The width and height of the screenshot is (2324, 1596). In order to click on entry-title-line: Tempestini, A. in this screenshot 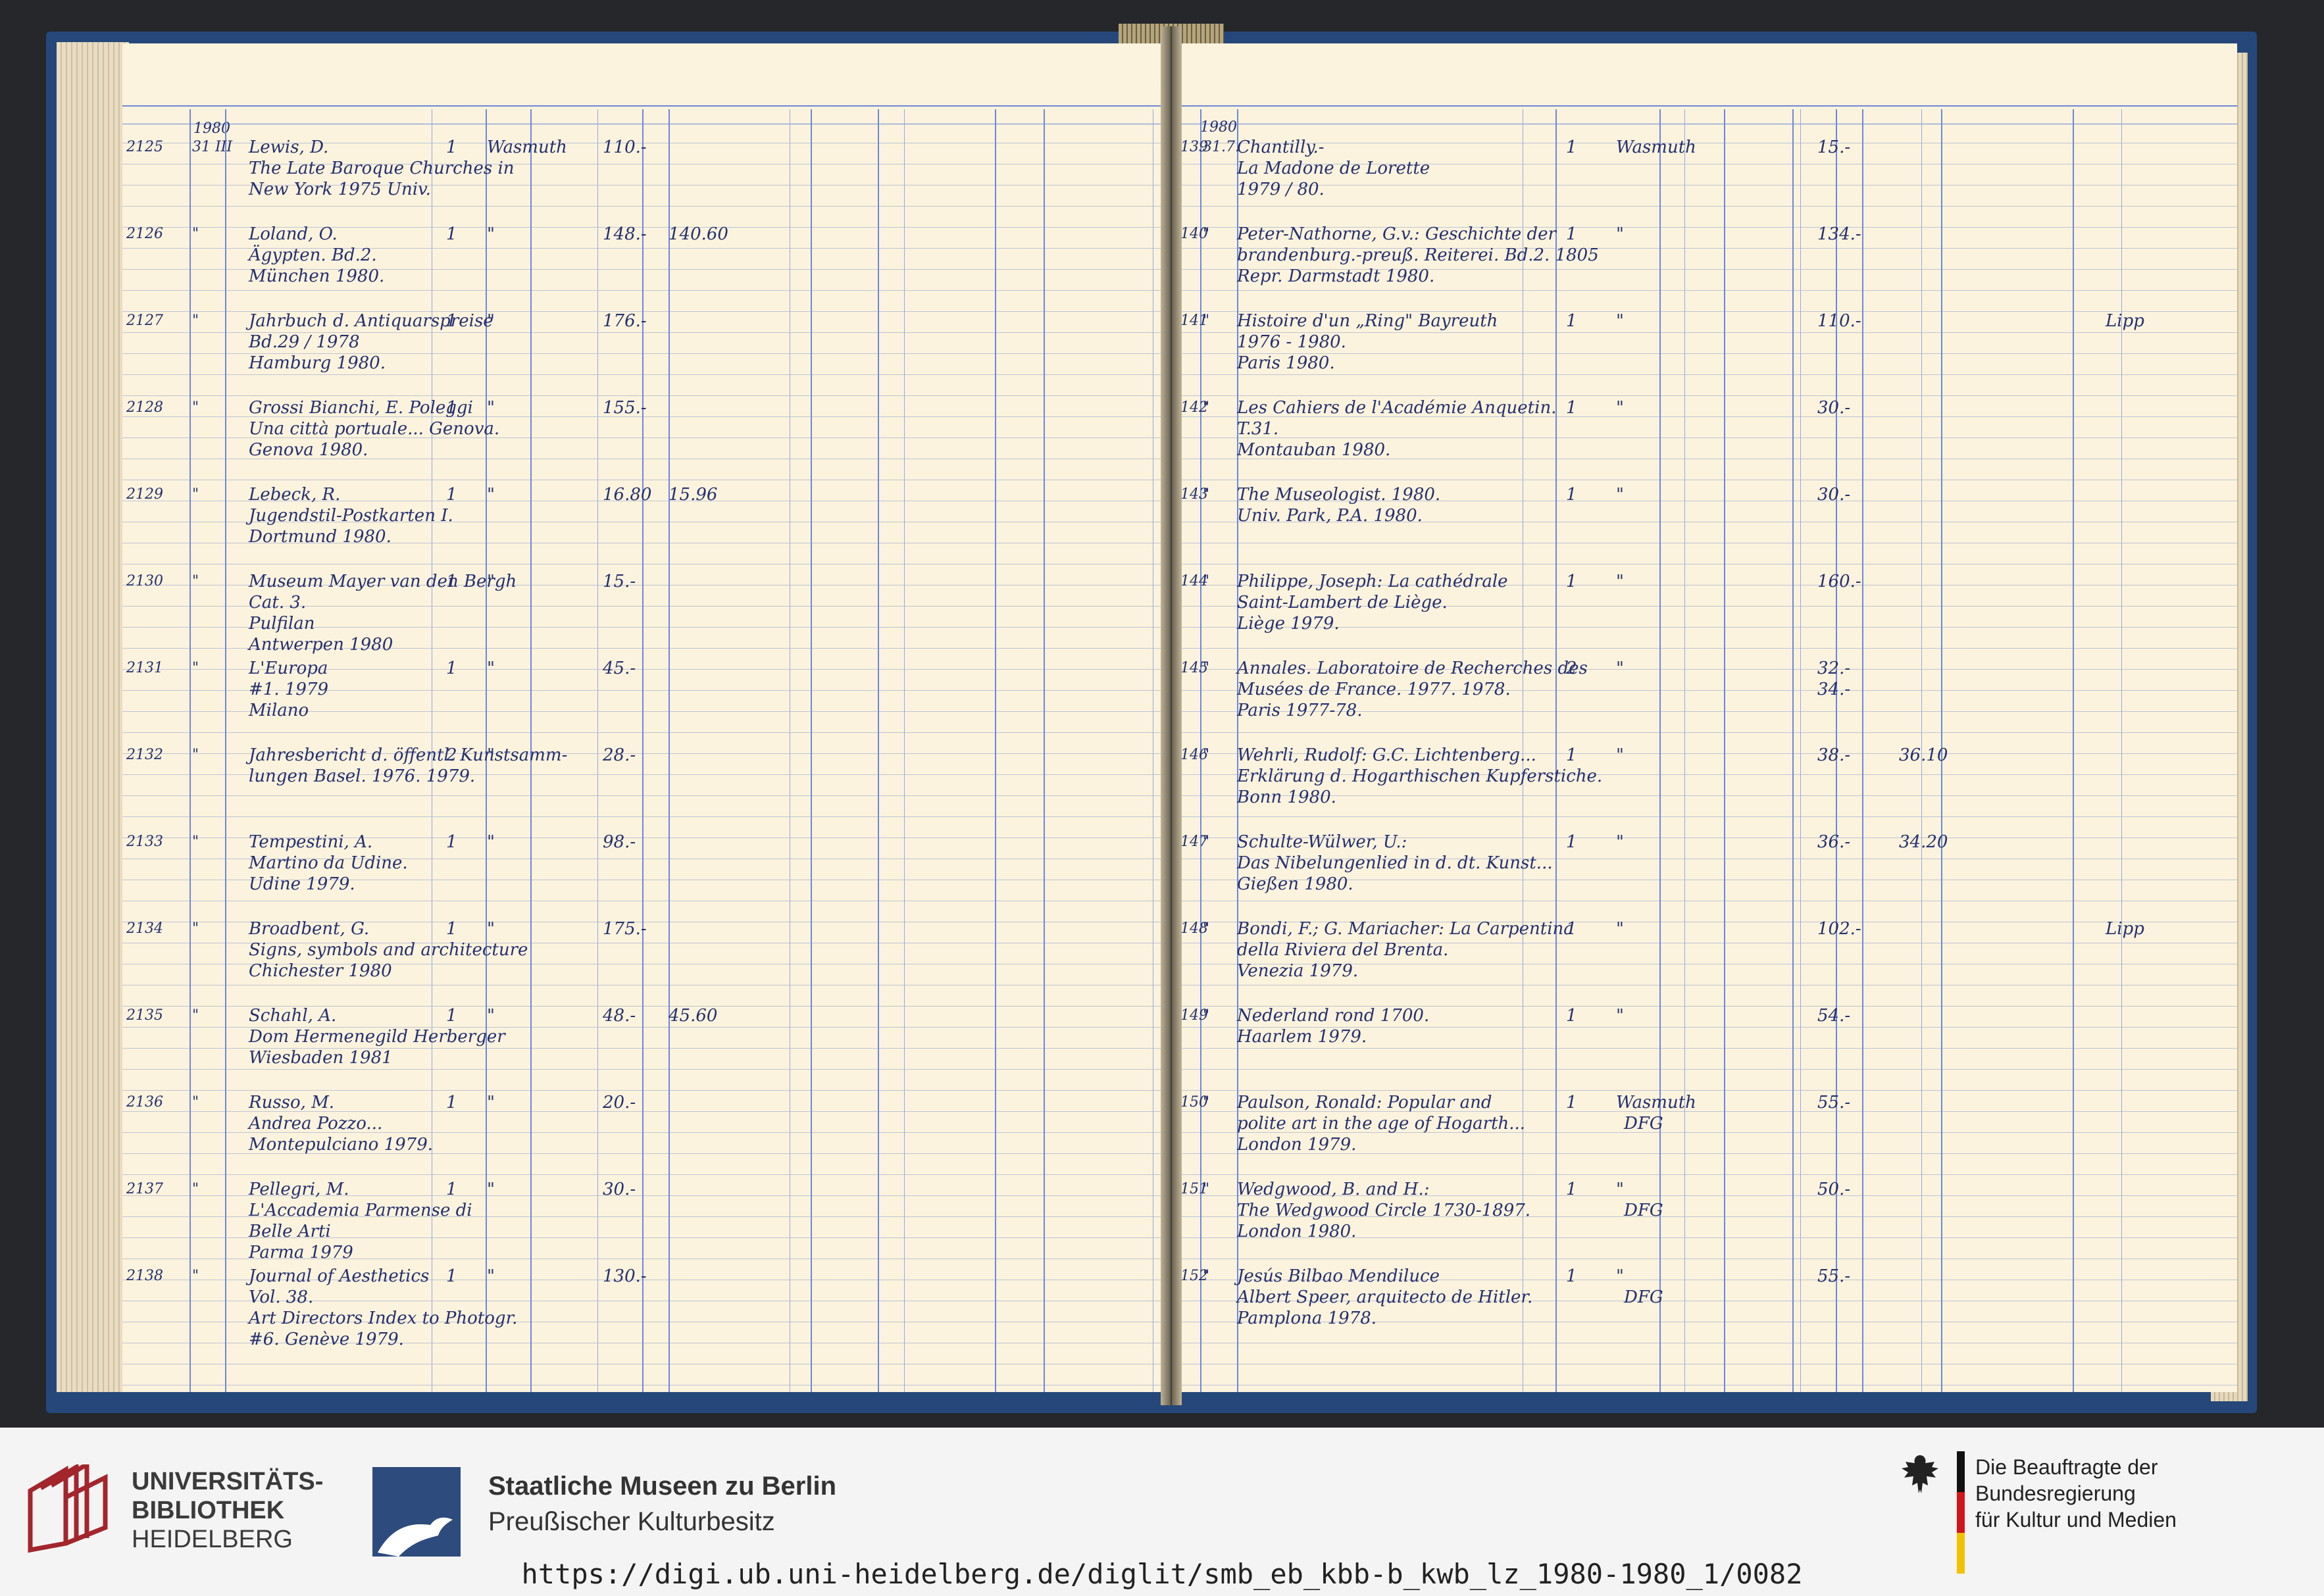, I will do `click(311, 842)`.